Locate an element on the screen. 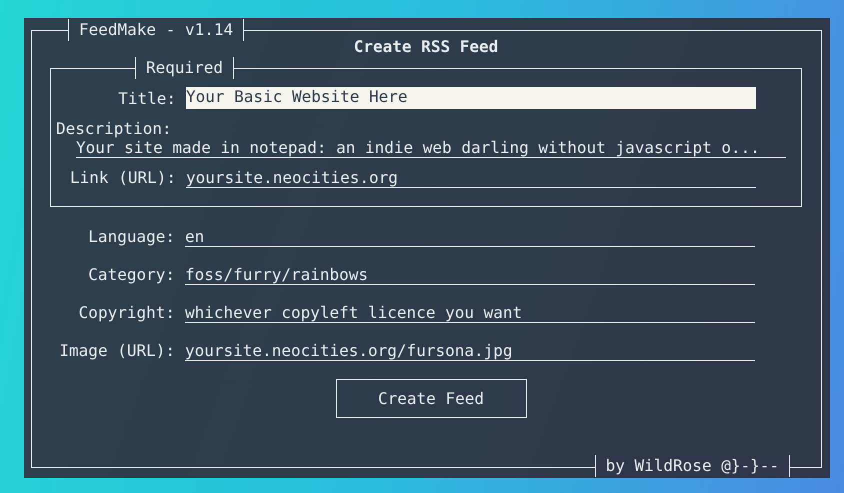  field-label: Description: is located at coordinates (114, 128).